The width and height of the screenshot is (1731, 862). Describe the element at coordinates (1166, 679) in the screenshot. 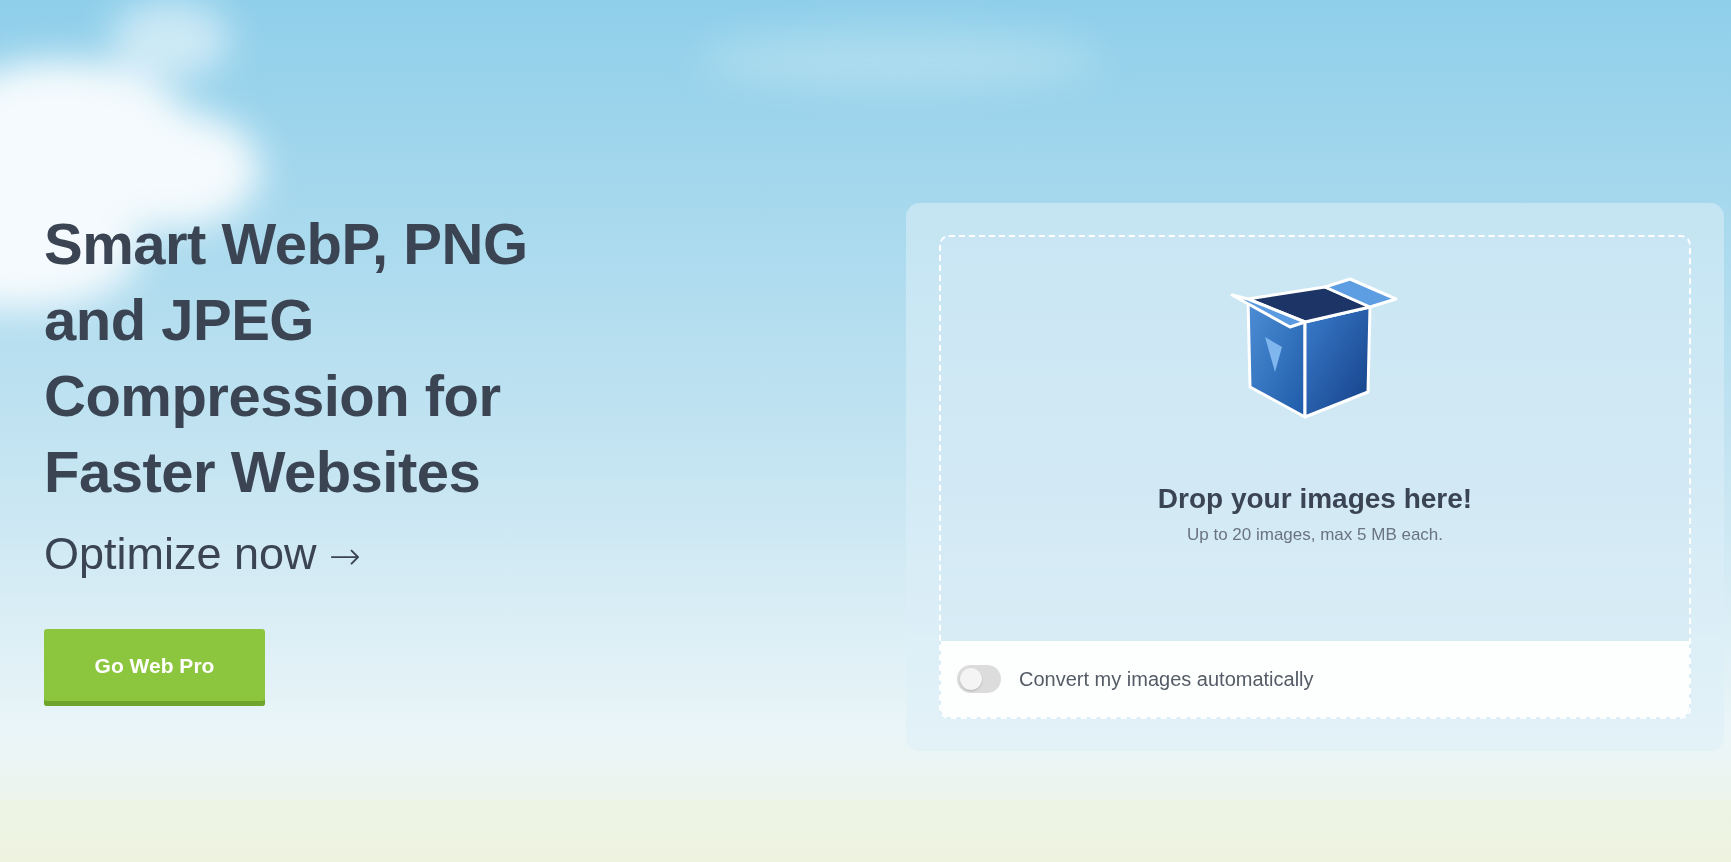

I see `toggle-label: Convert my images automatically` at that location.